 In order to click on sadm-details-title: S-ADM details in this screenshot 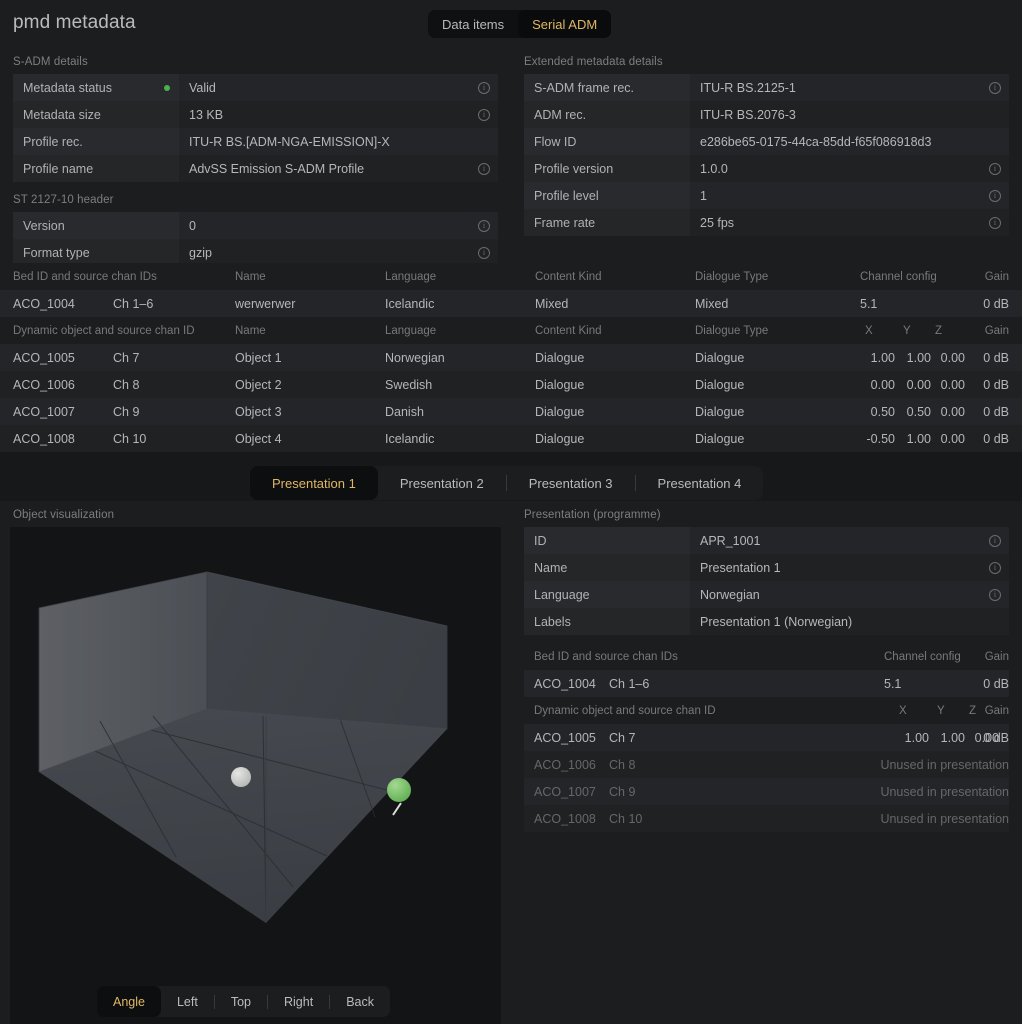, I will do `click(50, 62)`.